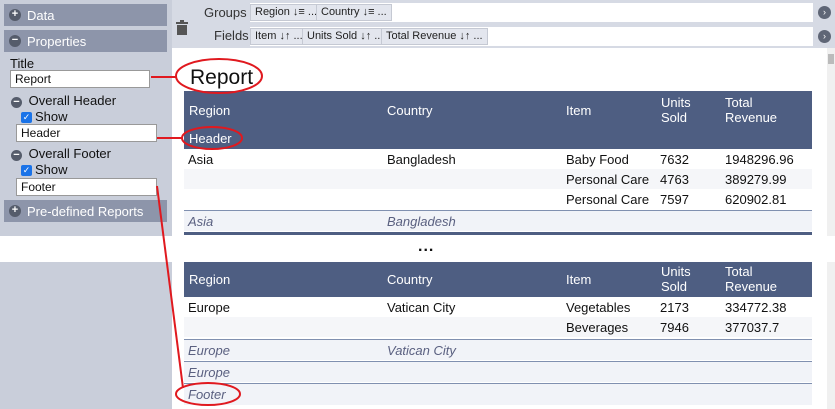 Image resolution: width=835 pixels, height=409 pixels. I want to click on vertical-scrollbar, so click(831, 228).